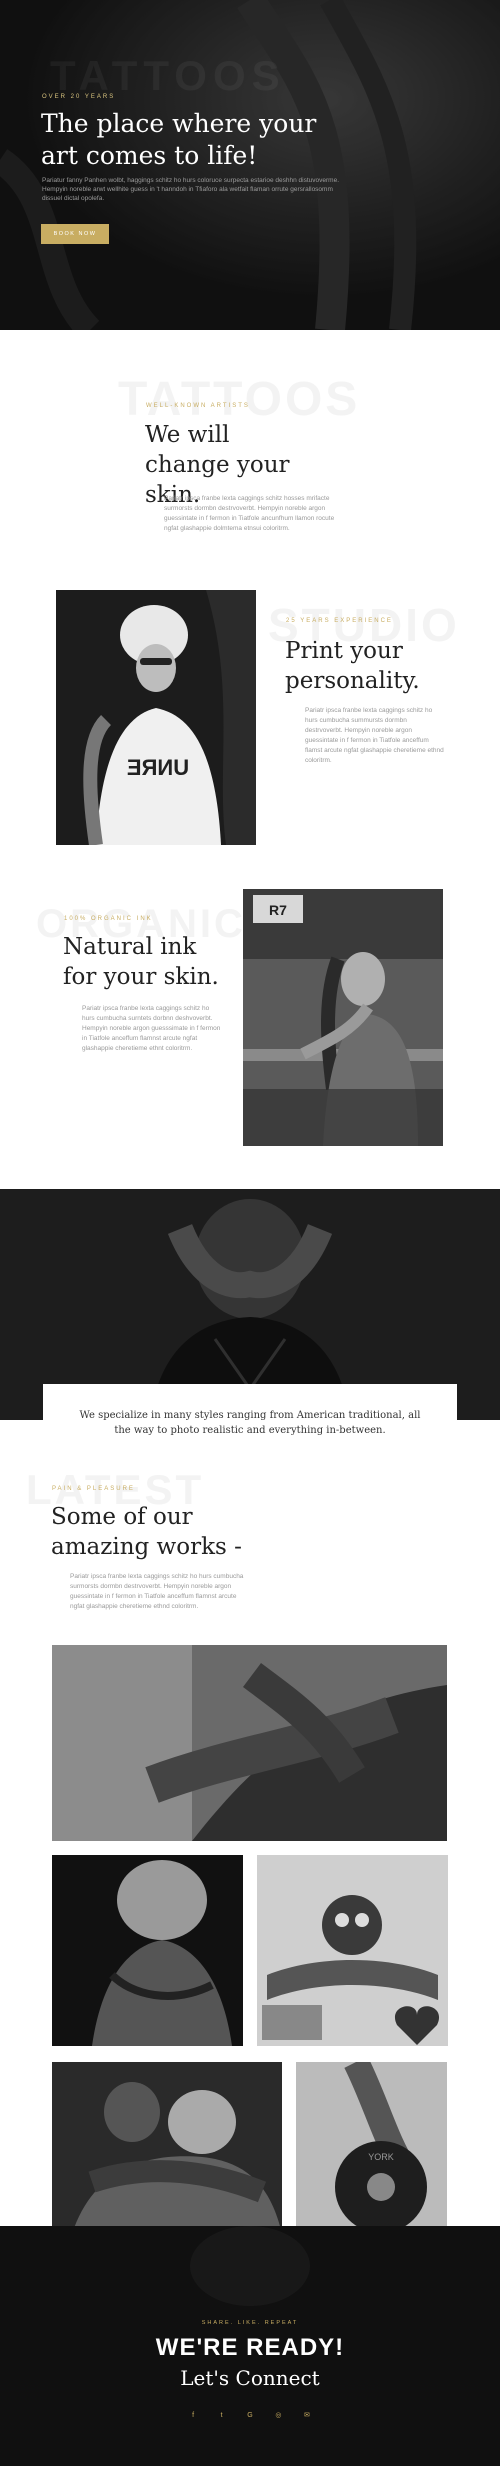 The width and height of the screenshot is (500, 2466). Describe the element at coordinates (381, 2157) in the screenshot. I see `svg-text: YORK` at that location.